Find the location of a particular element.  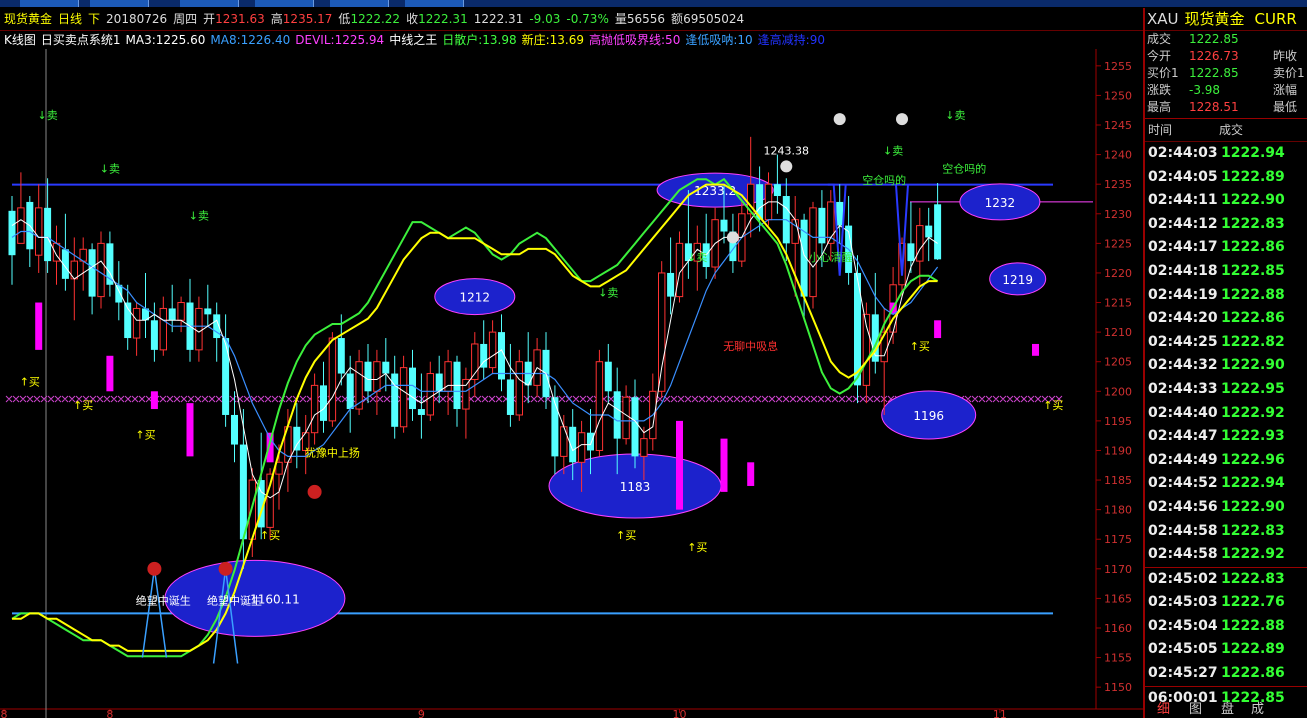

annotation-label: 无聊中吸息 is located at coordinates (750, 346).